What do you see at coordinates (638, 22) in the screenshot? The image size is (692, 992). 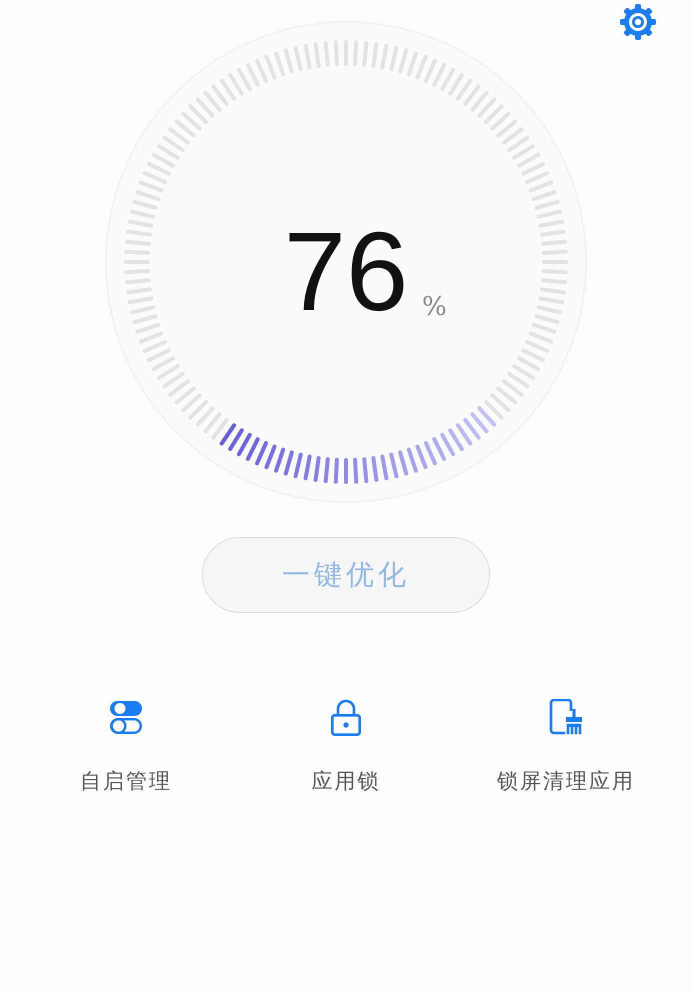 I see `settings-icon` at bounding box center [638, 22].